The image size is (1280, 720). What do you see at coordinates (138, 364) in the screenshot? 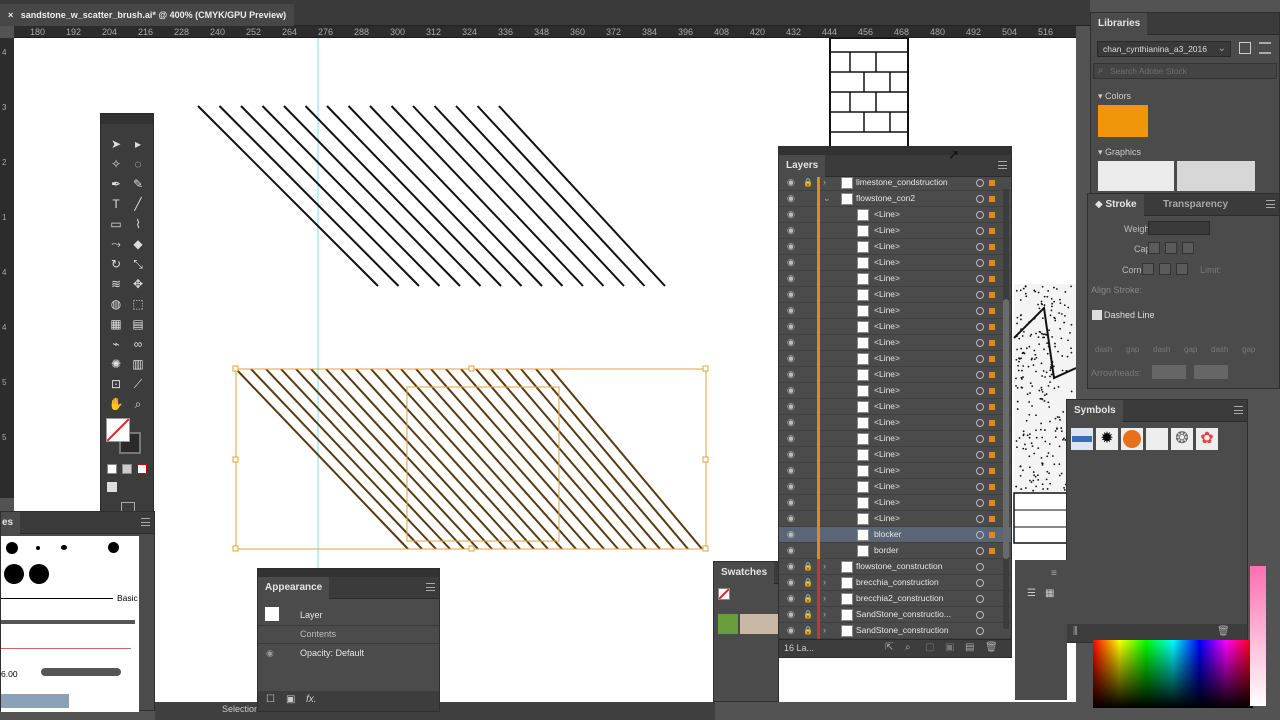
I see `column-graph-tool-icon: ▥` at bounding box center [138, 364].